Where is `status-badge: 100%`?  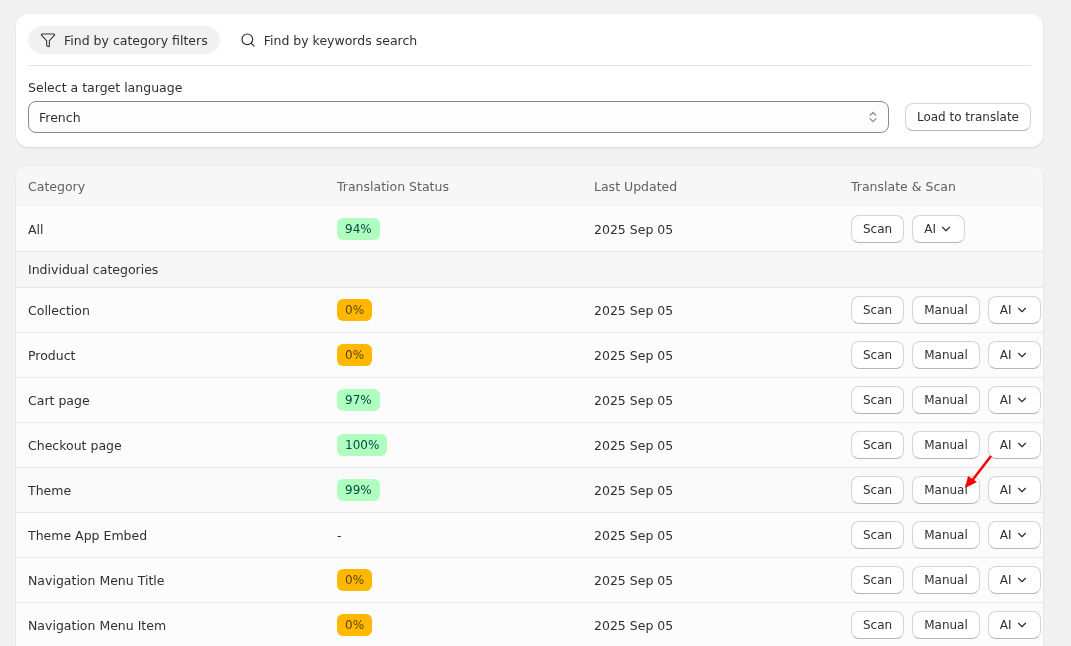
status-badge: 100% is located at coordinates (362, 445).